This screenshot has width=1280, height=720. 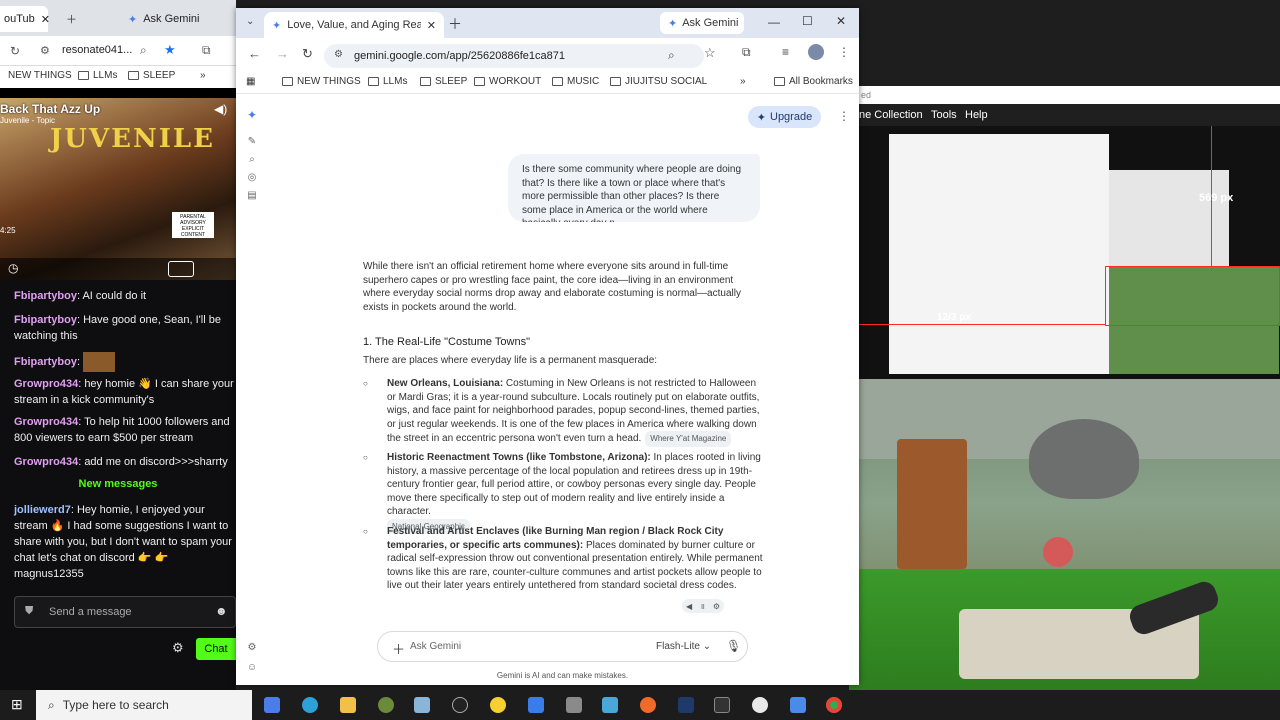 What do you see at coordinates (118, 484) in the screenshot?
I see `new-messages-divider: New messages` at bounding box center [118, 484].